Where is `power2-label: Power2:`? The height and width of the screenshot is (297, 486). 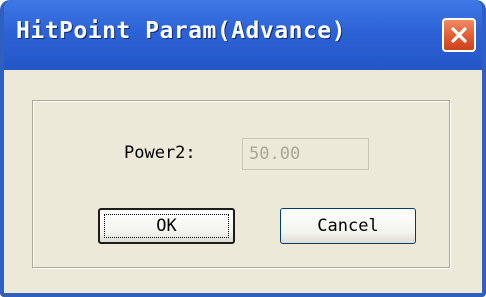
power2-label: Power2: is located at coordinates (160, 153).